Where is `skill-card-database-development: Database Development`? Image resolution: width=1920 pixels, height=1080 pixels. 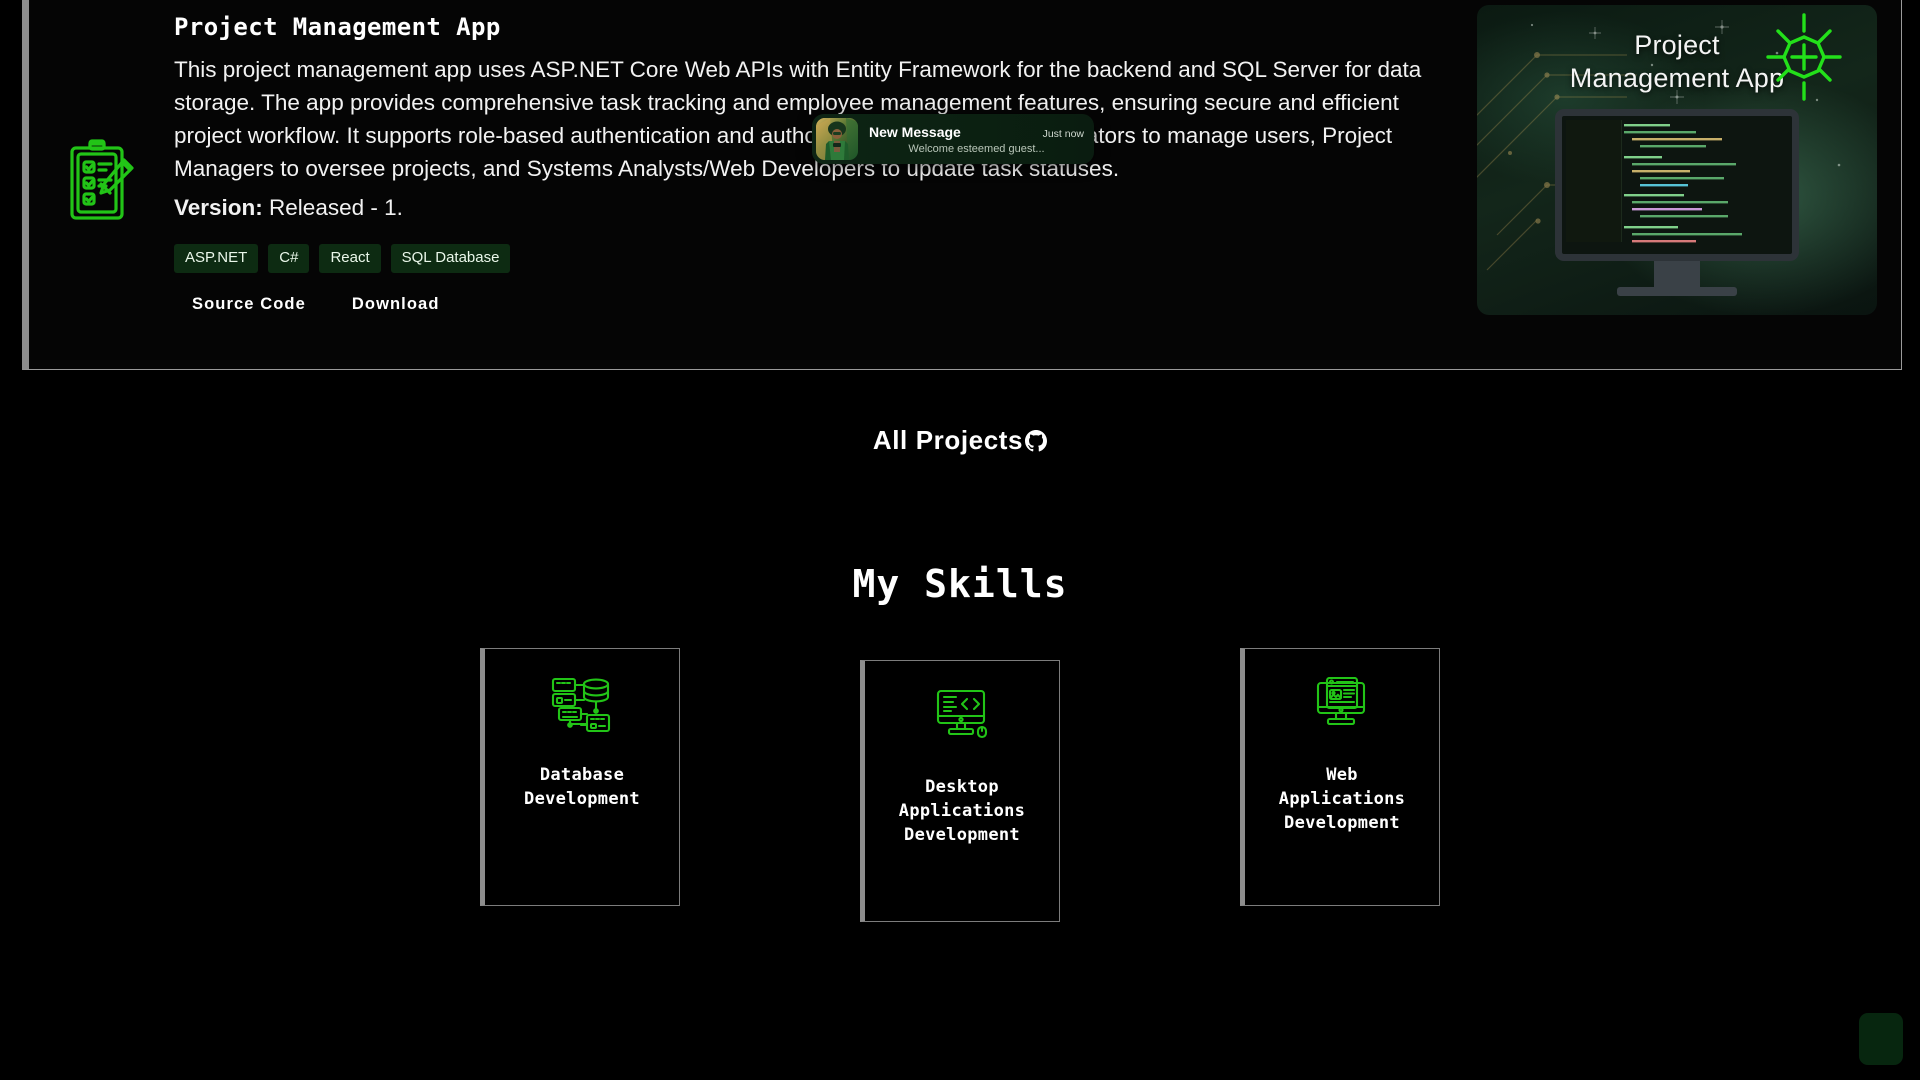
skill-card-database-development: Database Development is located at coordinates (580, 777).